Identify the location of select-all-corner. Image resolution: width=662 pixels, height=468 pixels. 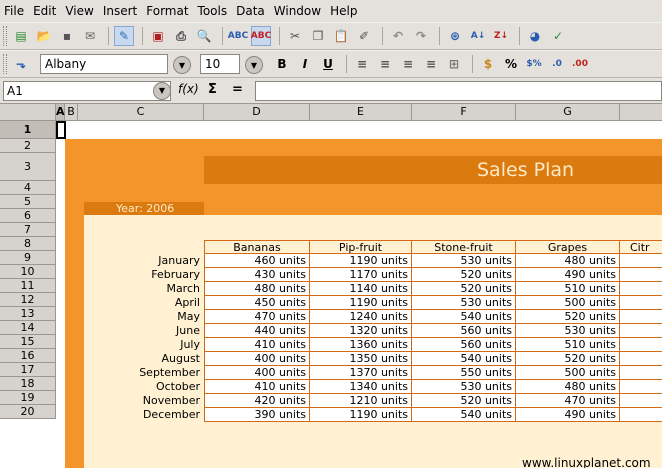
(28, 112).